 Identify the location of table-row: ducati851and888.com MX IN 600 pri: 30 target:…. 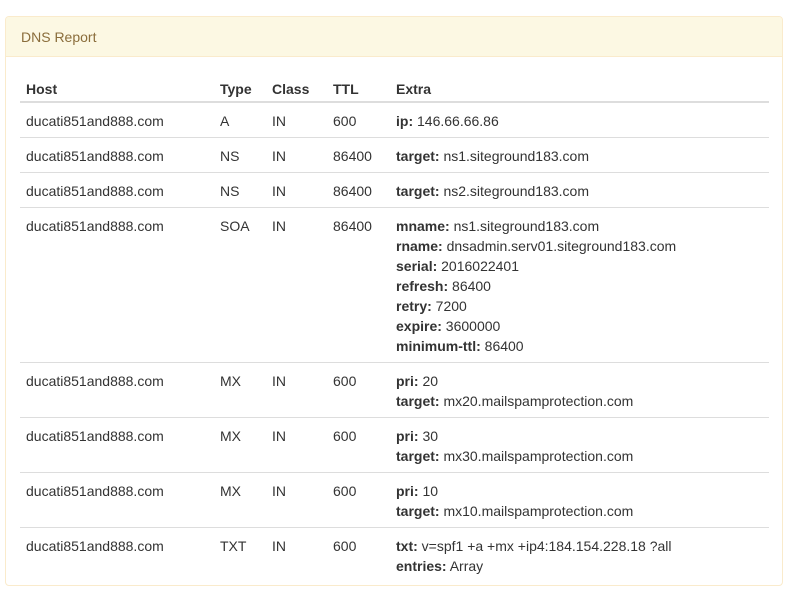
(394, 445).